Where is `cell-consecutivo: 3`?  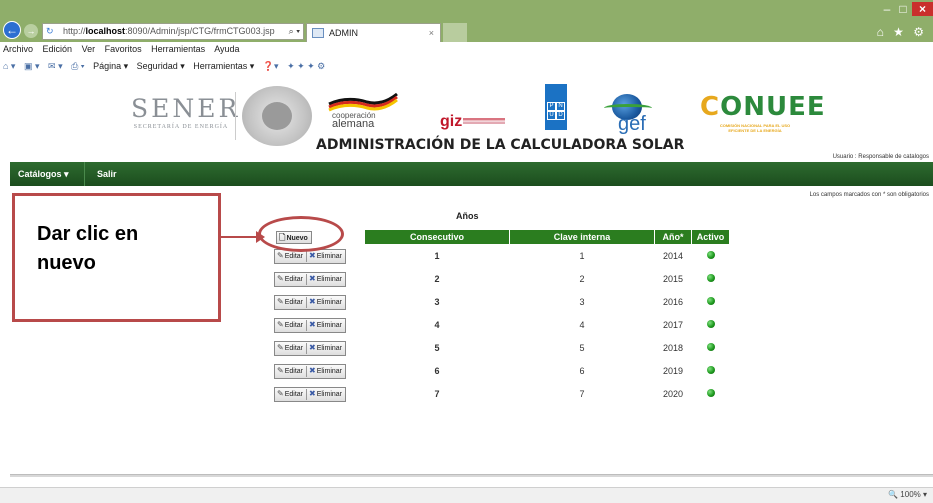 cell-consecutivo: 3 is located at coordinates (437, 302).